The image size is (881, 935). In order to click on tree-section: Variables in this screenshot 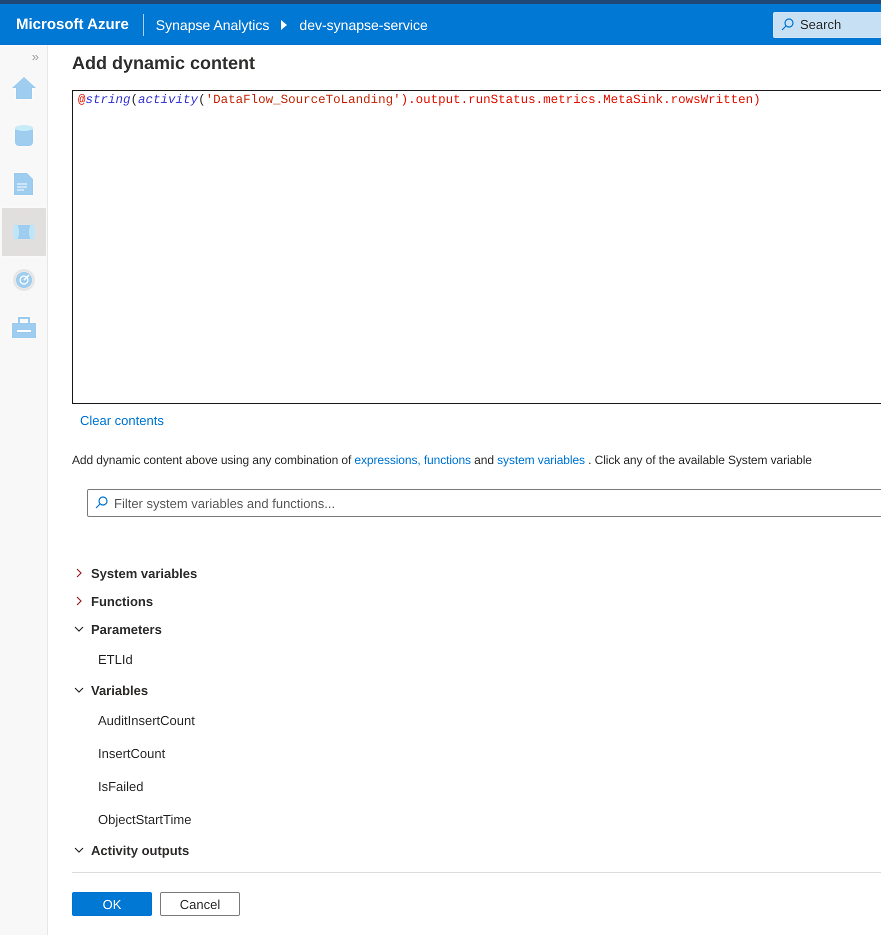, I will do `click(110, 690)`.